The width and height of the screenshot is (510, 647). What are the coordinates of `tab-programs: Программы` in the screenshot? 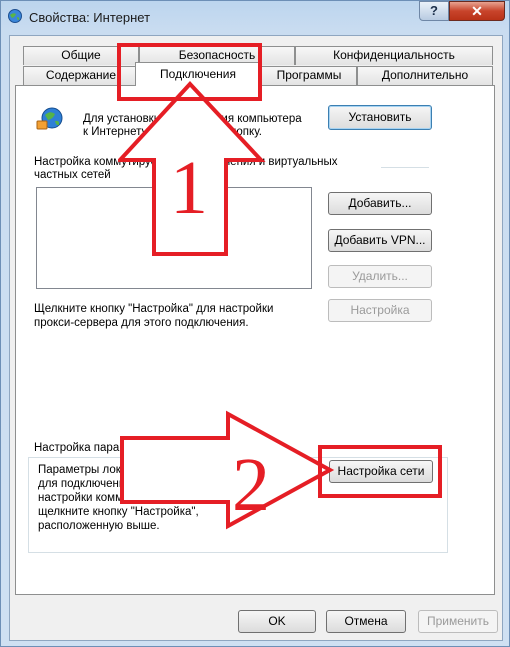 It's located at (309, 75).